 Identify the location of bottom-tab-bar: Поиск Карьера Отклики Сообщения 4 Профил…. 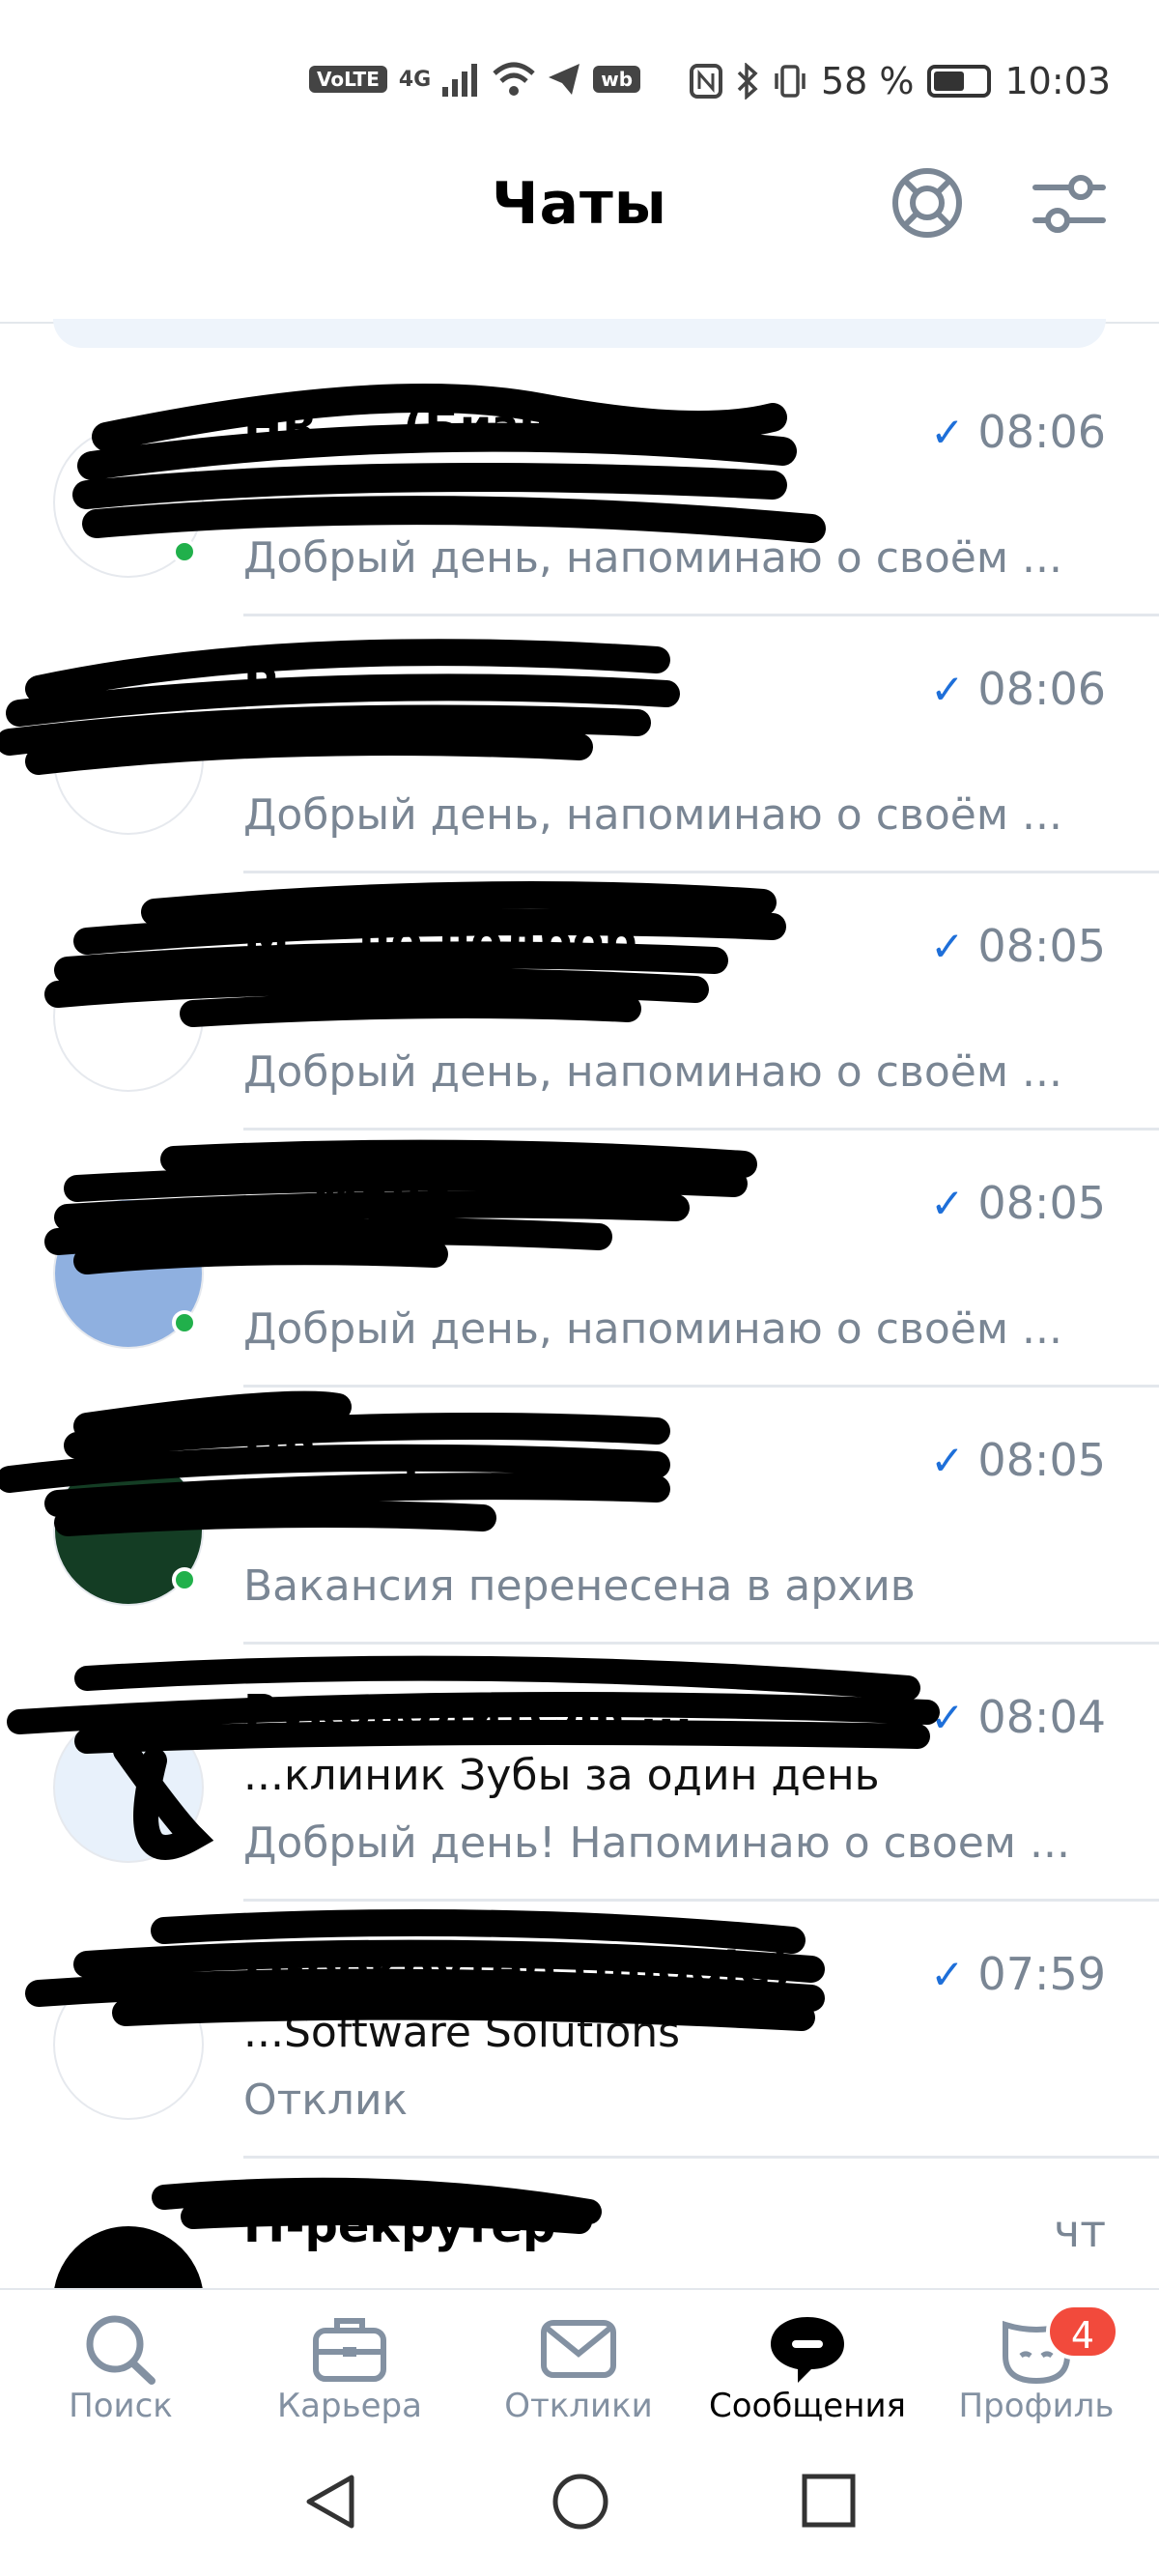
(579, 2361).